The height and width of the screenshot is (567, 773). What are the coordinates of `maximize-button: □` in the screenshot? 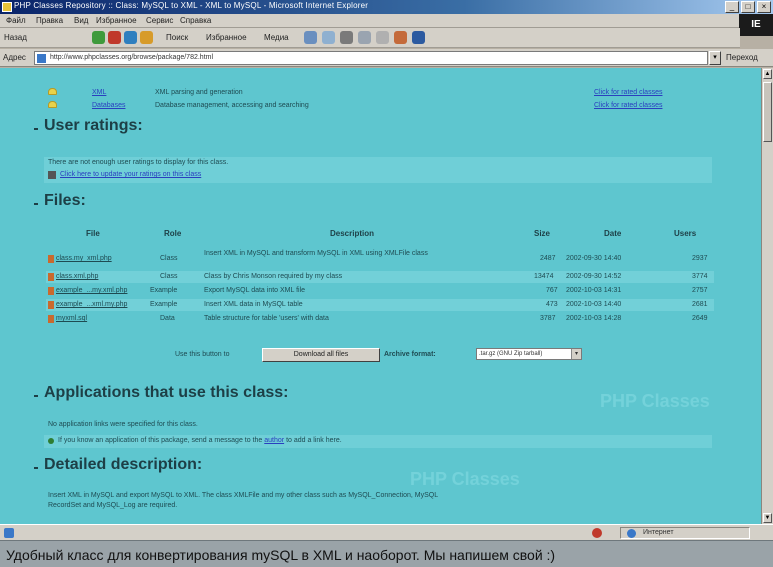 It's located at (748, 7).